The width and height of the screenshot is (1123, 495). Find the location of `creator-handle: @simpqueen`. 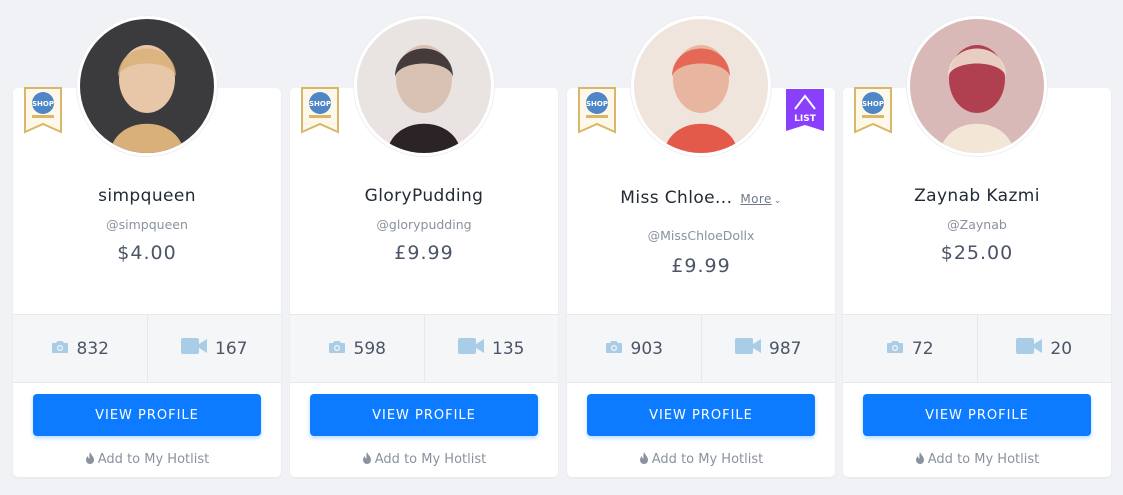

creator-handle: @simpqueen is located at coordinates (147, 224).